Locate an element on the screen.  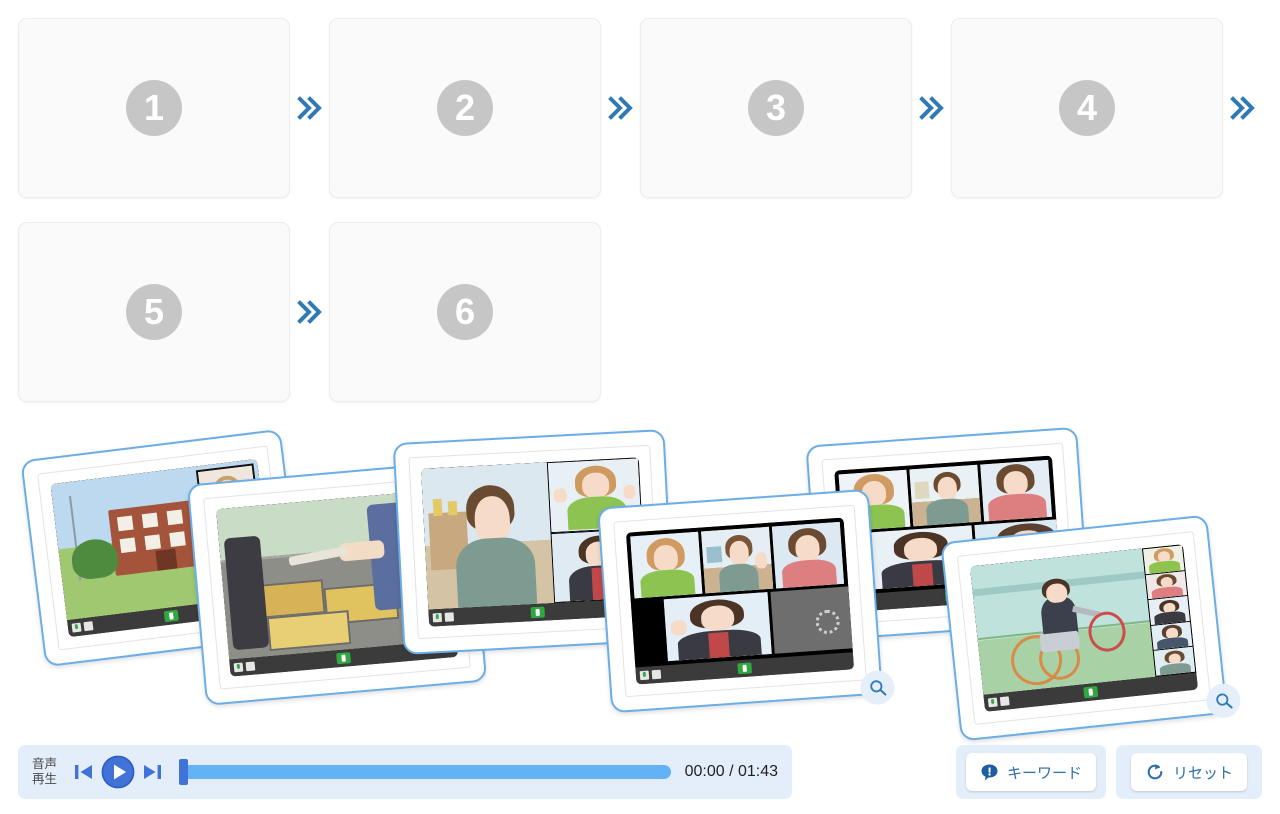
drop-slot-1: 1 is located at coordinates (154, 108).